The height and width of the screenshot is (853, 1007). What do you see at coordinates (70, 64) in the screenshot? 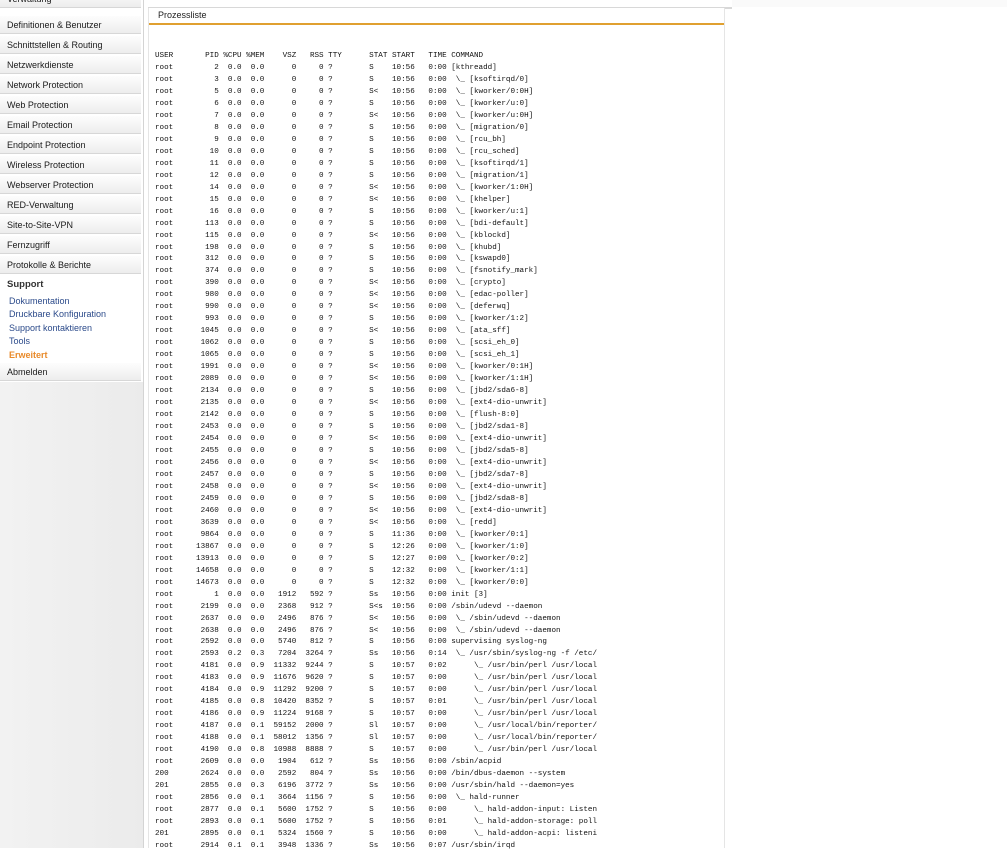
I see `nav-item-netzwerkdienste: Netzwerkdienste` at bounding box center [70, 64].